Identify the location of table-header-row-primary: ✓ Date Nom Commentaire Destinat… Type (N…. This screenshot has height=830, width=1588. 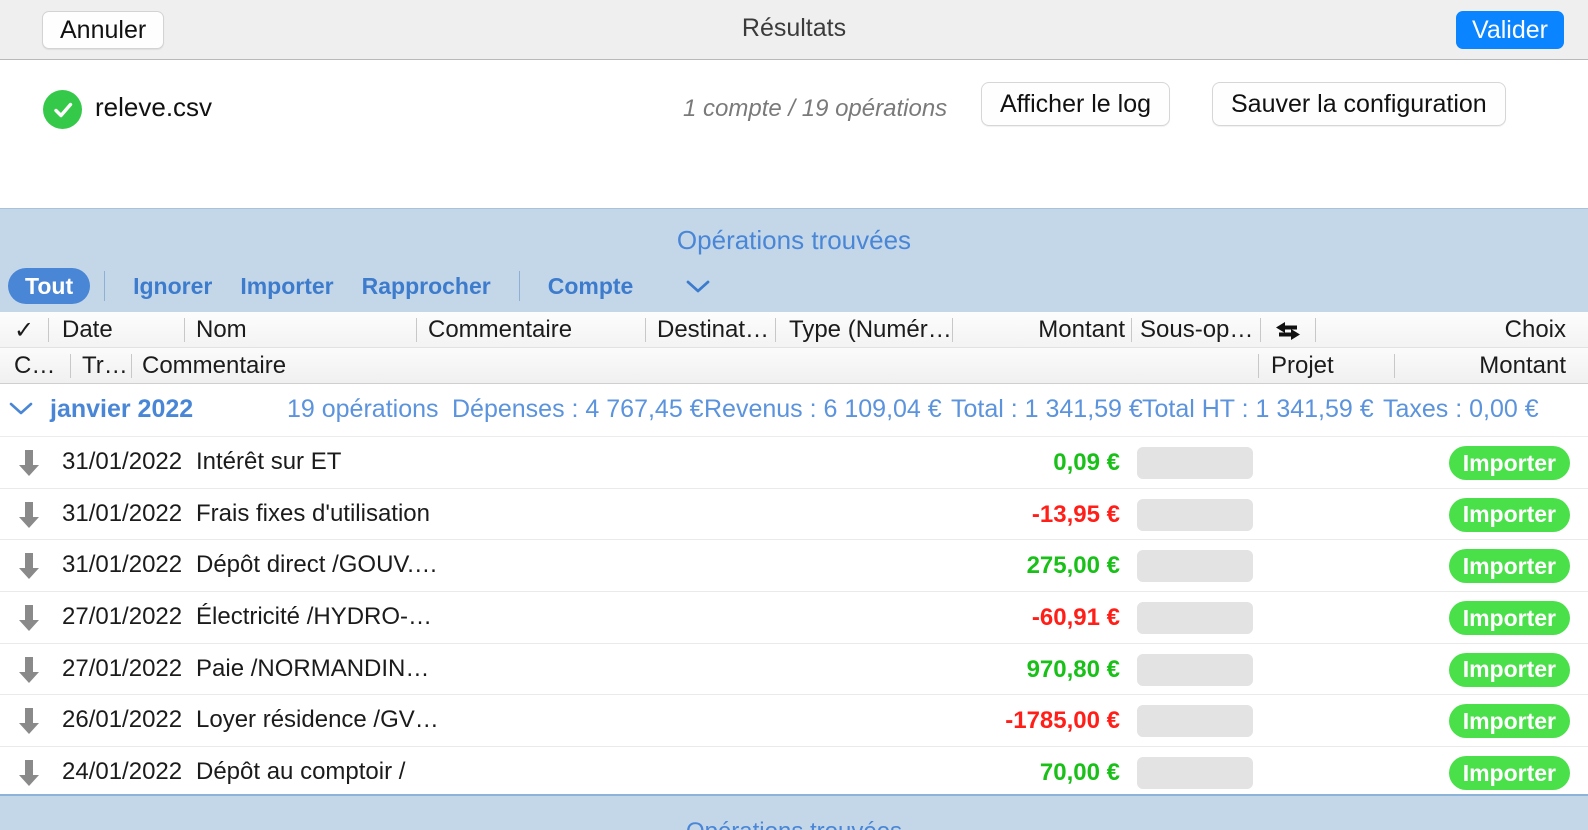
(794, 330).